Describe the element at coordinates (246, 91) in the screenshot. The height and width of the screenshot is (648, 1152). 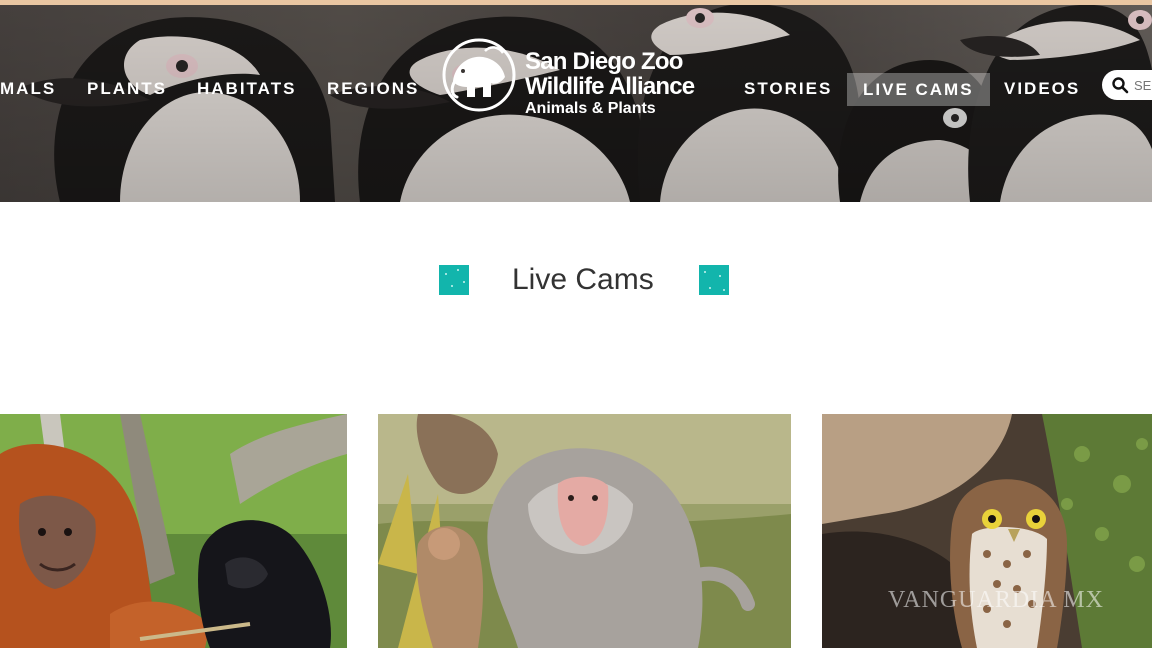
I see `nav-item-habitats: HABITATS` at that location.